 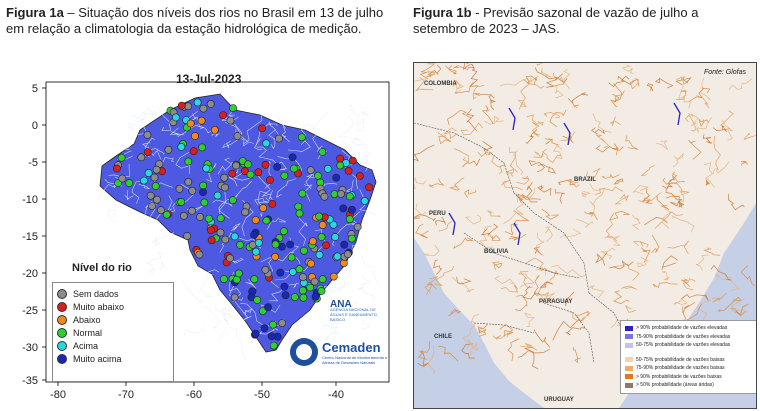 I want to click on legend-row: > 90% probabilidade de vazões elevadas, so click(x=690, y=328).